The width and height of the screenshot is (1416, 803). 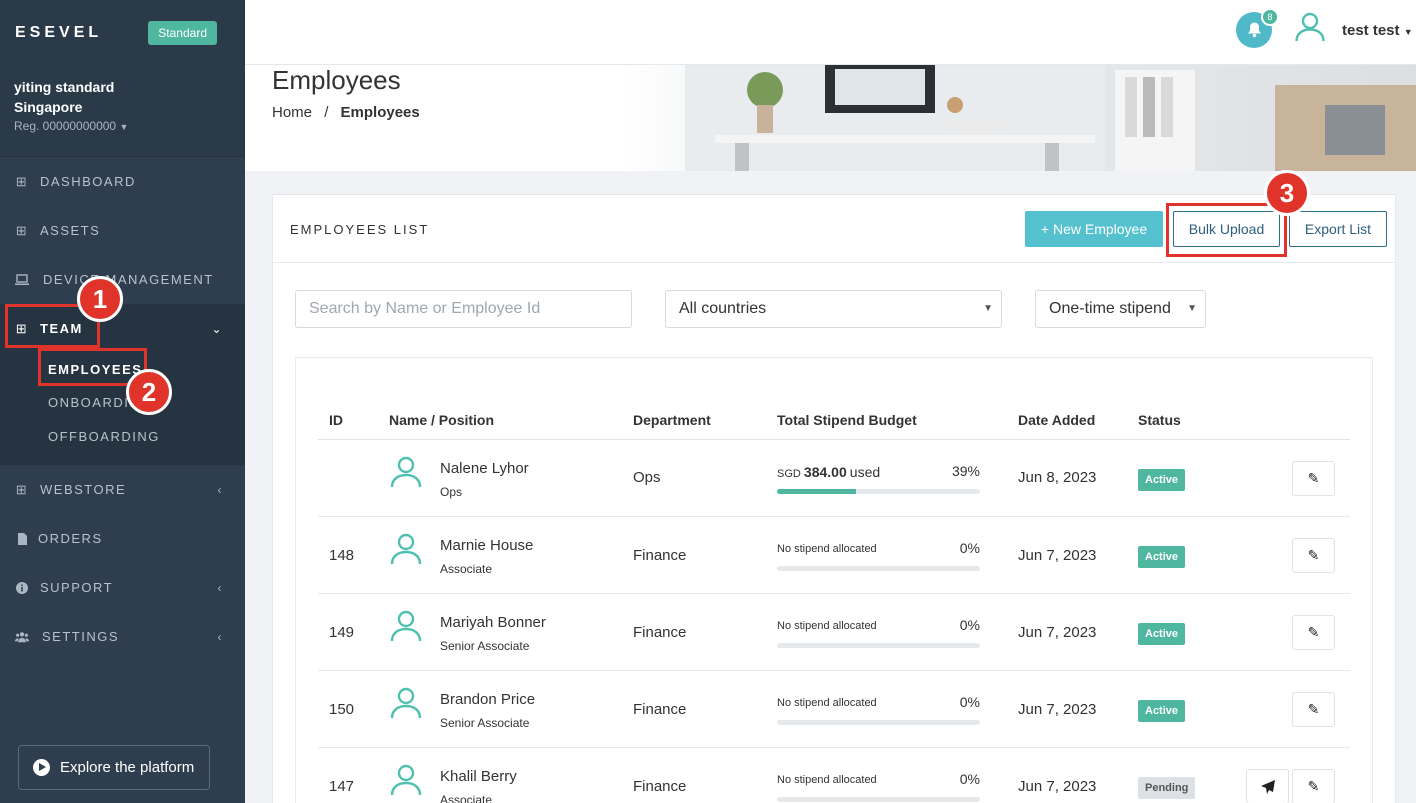 I want to click on users-icon, so click(x=22, y=637).